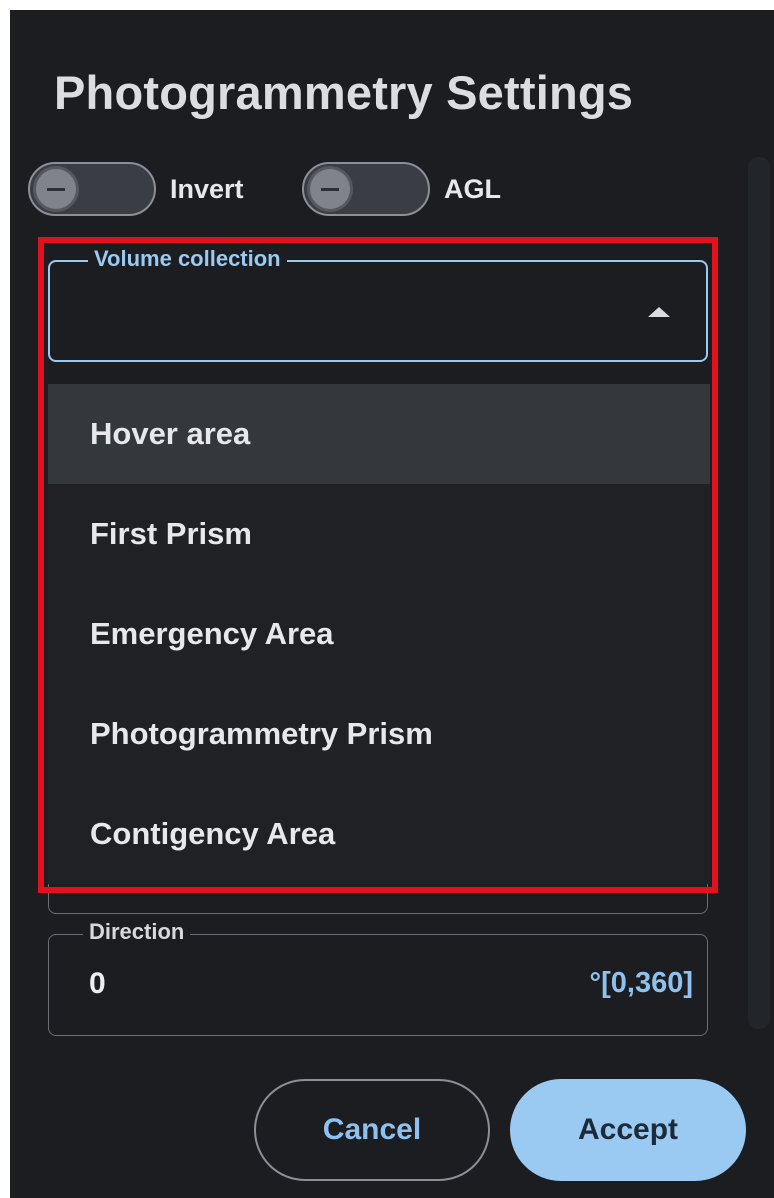 This screenshot has height=1198, width=774. Describe the element at coordinates (378, 304) in the screenshot. I see `volume-collection-select: Volume collection` at that location.